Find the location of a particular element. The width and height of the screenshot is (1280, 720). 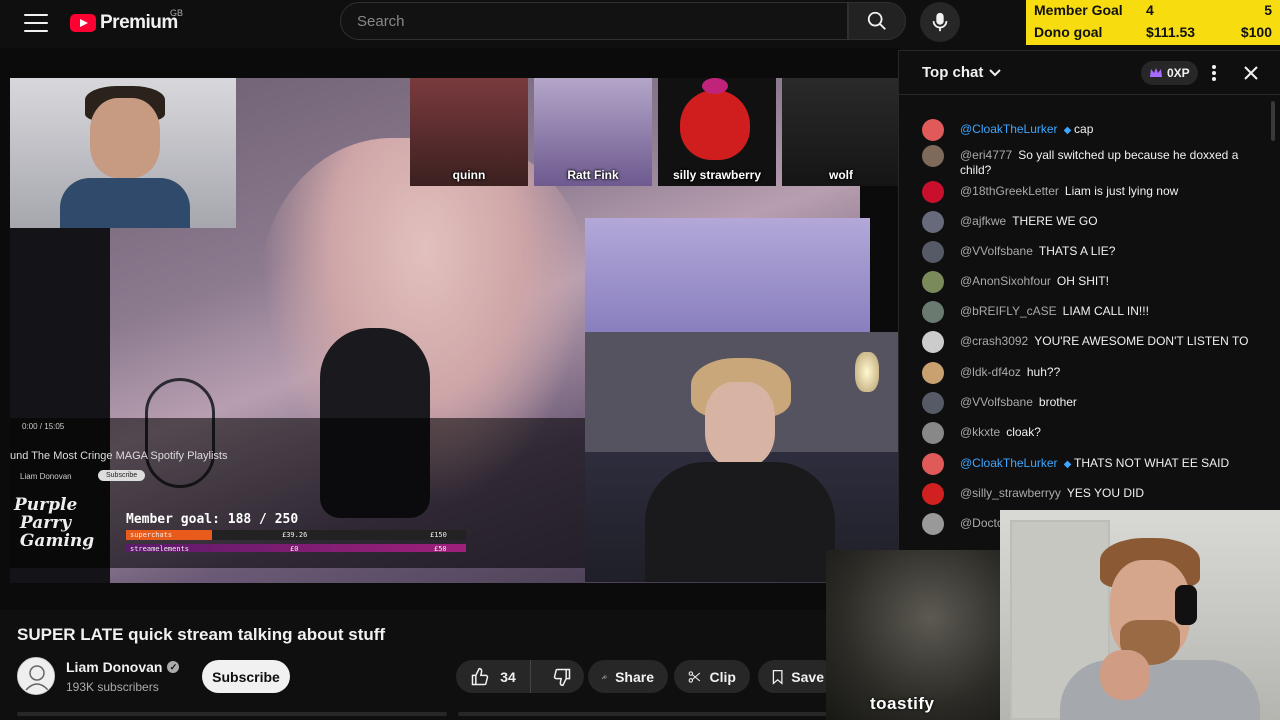

chat-message-body: @CloakTheLurker ◆ THATS NOT WHAT EE SAID is located at coordinates (1116, 465).